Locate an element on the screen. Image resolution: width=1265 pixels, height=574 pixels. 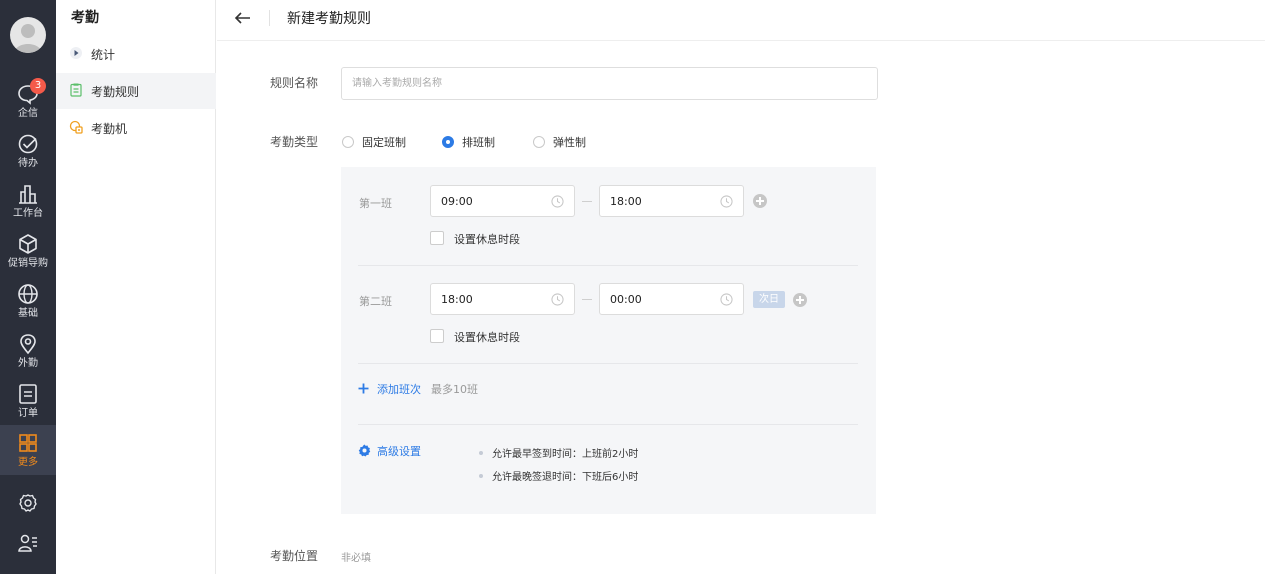
shift-2-break-checkbox is located at coordinates (437, 336).